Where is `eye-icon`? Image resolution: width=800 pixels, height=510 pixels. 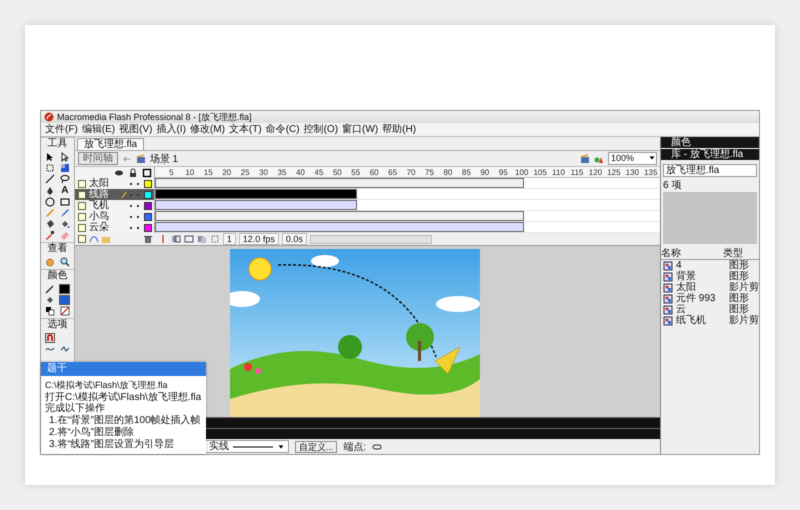
eye-icon is located at coordinates (119, 173).